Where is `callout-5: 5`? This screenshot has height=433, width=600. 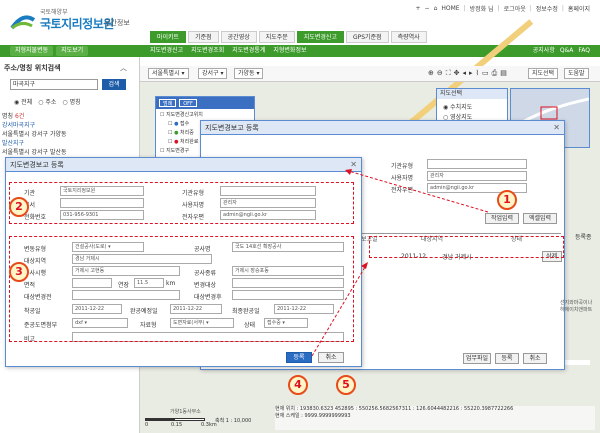
callout-5: 5 is located at coordinates (346, 385).